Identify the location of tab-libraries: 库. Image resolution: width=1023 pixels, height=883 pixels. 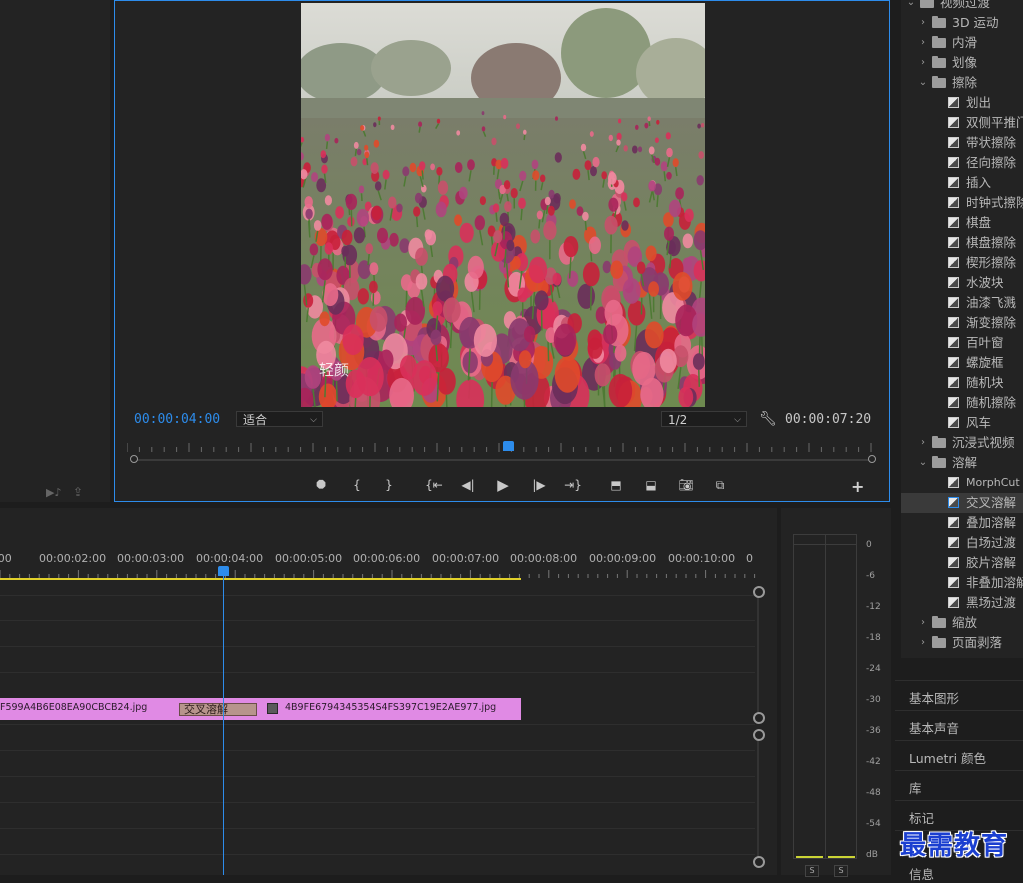
(915, 787).